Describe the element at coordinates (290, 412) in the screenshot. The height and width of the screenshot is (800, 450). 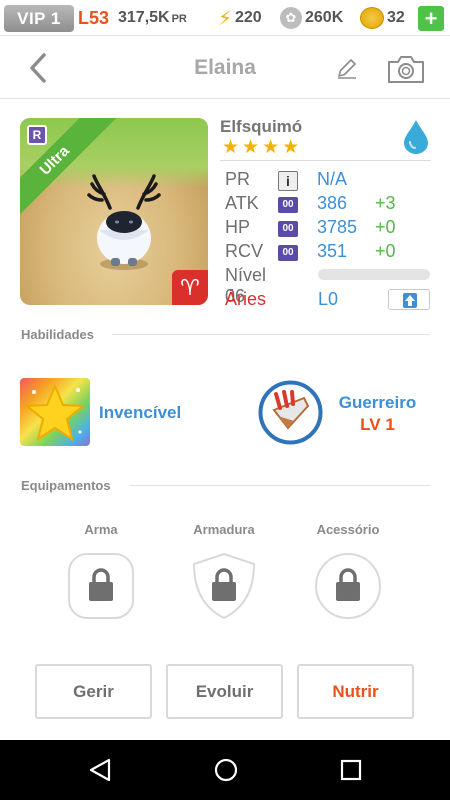
I see `warrior-class-icon` at that location.